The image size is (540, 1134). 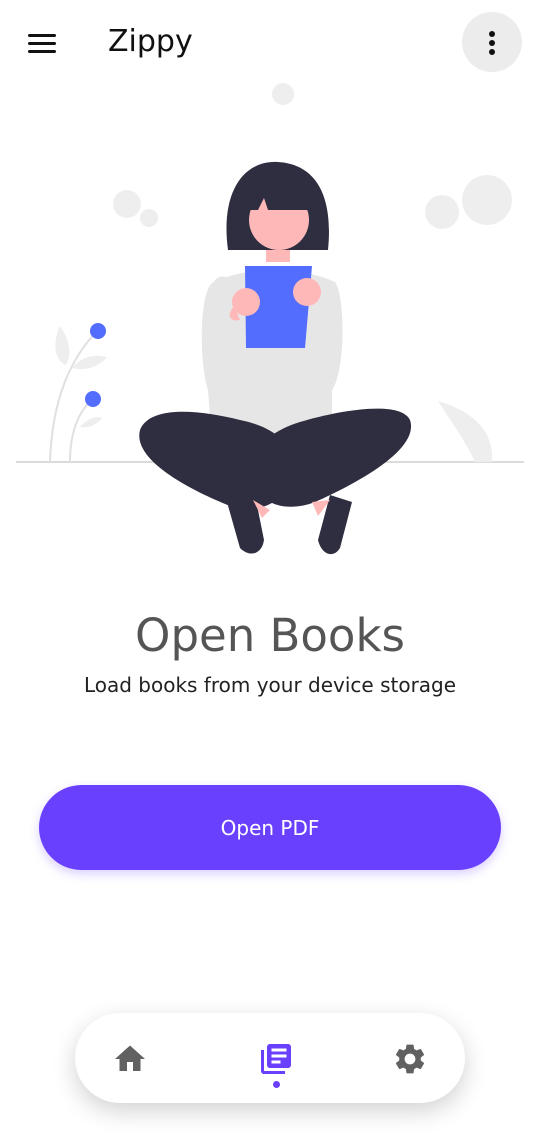 What do you see at coordinates (42, 35) in the screenshot?
I see `hamburger-menu-icon` at bounding box center [42, 35].